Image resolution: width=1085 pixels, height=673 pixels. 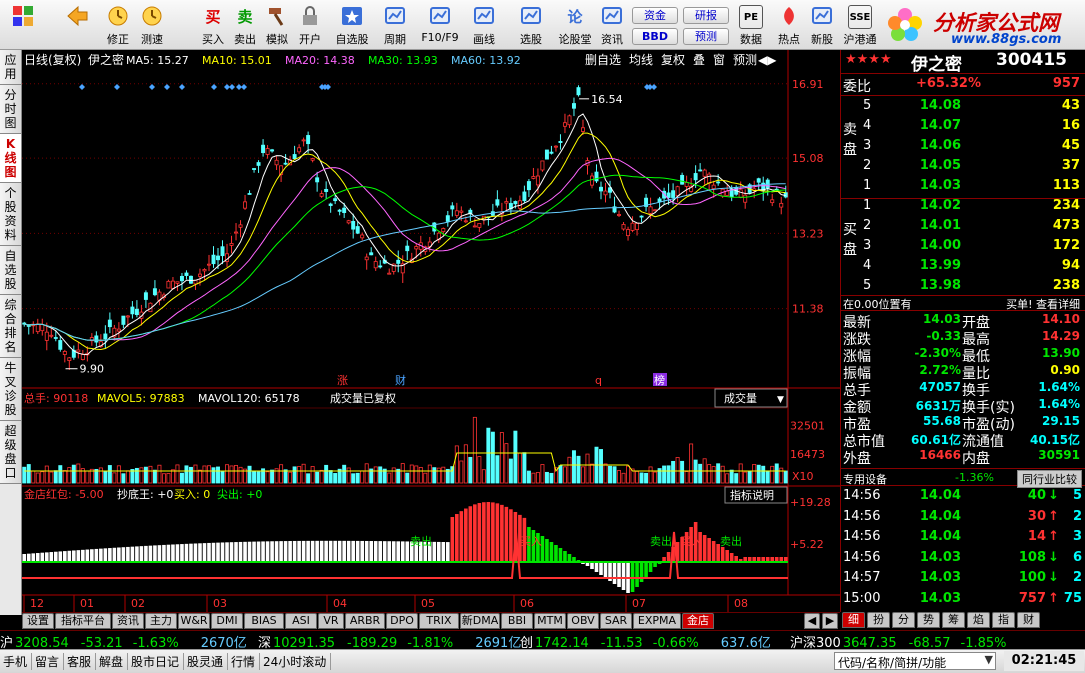 What do you see at coordinates (767, 60) in the screenshot?
I see `chart-menu-icon: ◀▶` at bounding box center [767, 60].